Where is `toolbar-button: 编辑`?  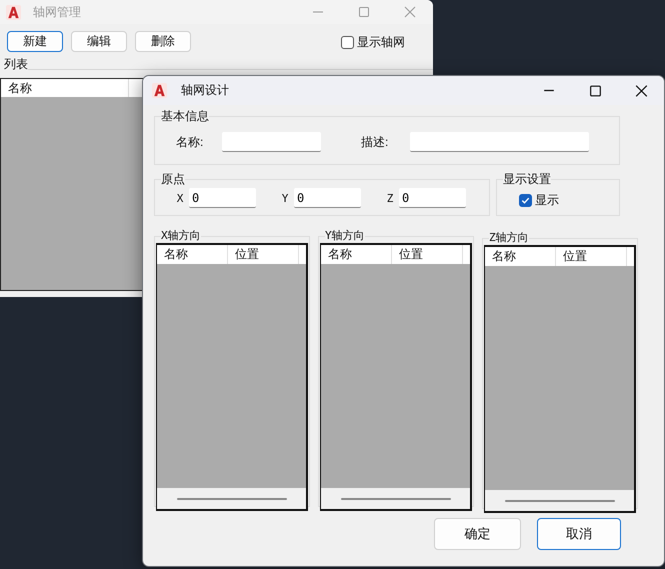
toolbar-button: 编辑 is located at coordinates (99, 41).